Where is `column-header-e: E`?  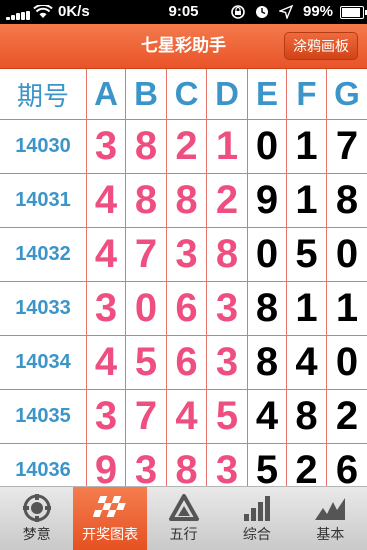 column-header-e: E is located at coordinates (267, 94).